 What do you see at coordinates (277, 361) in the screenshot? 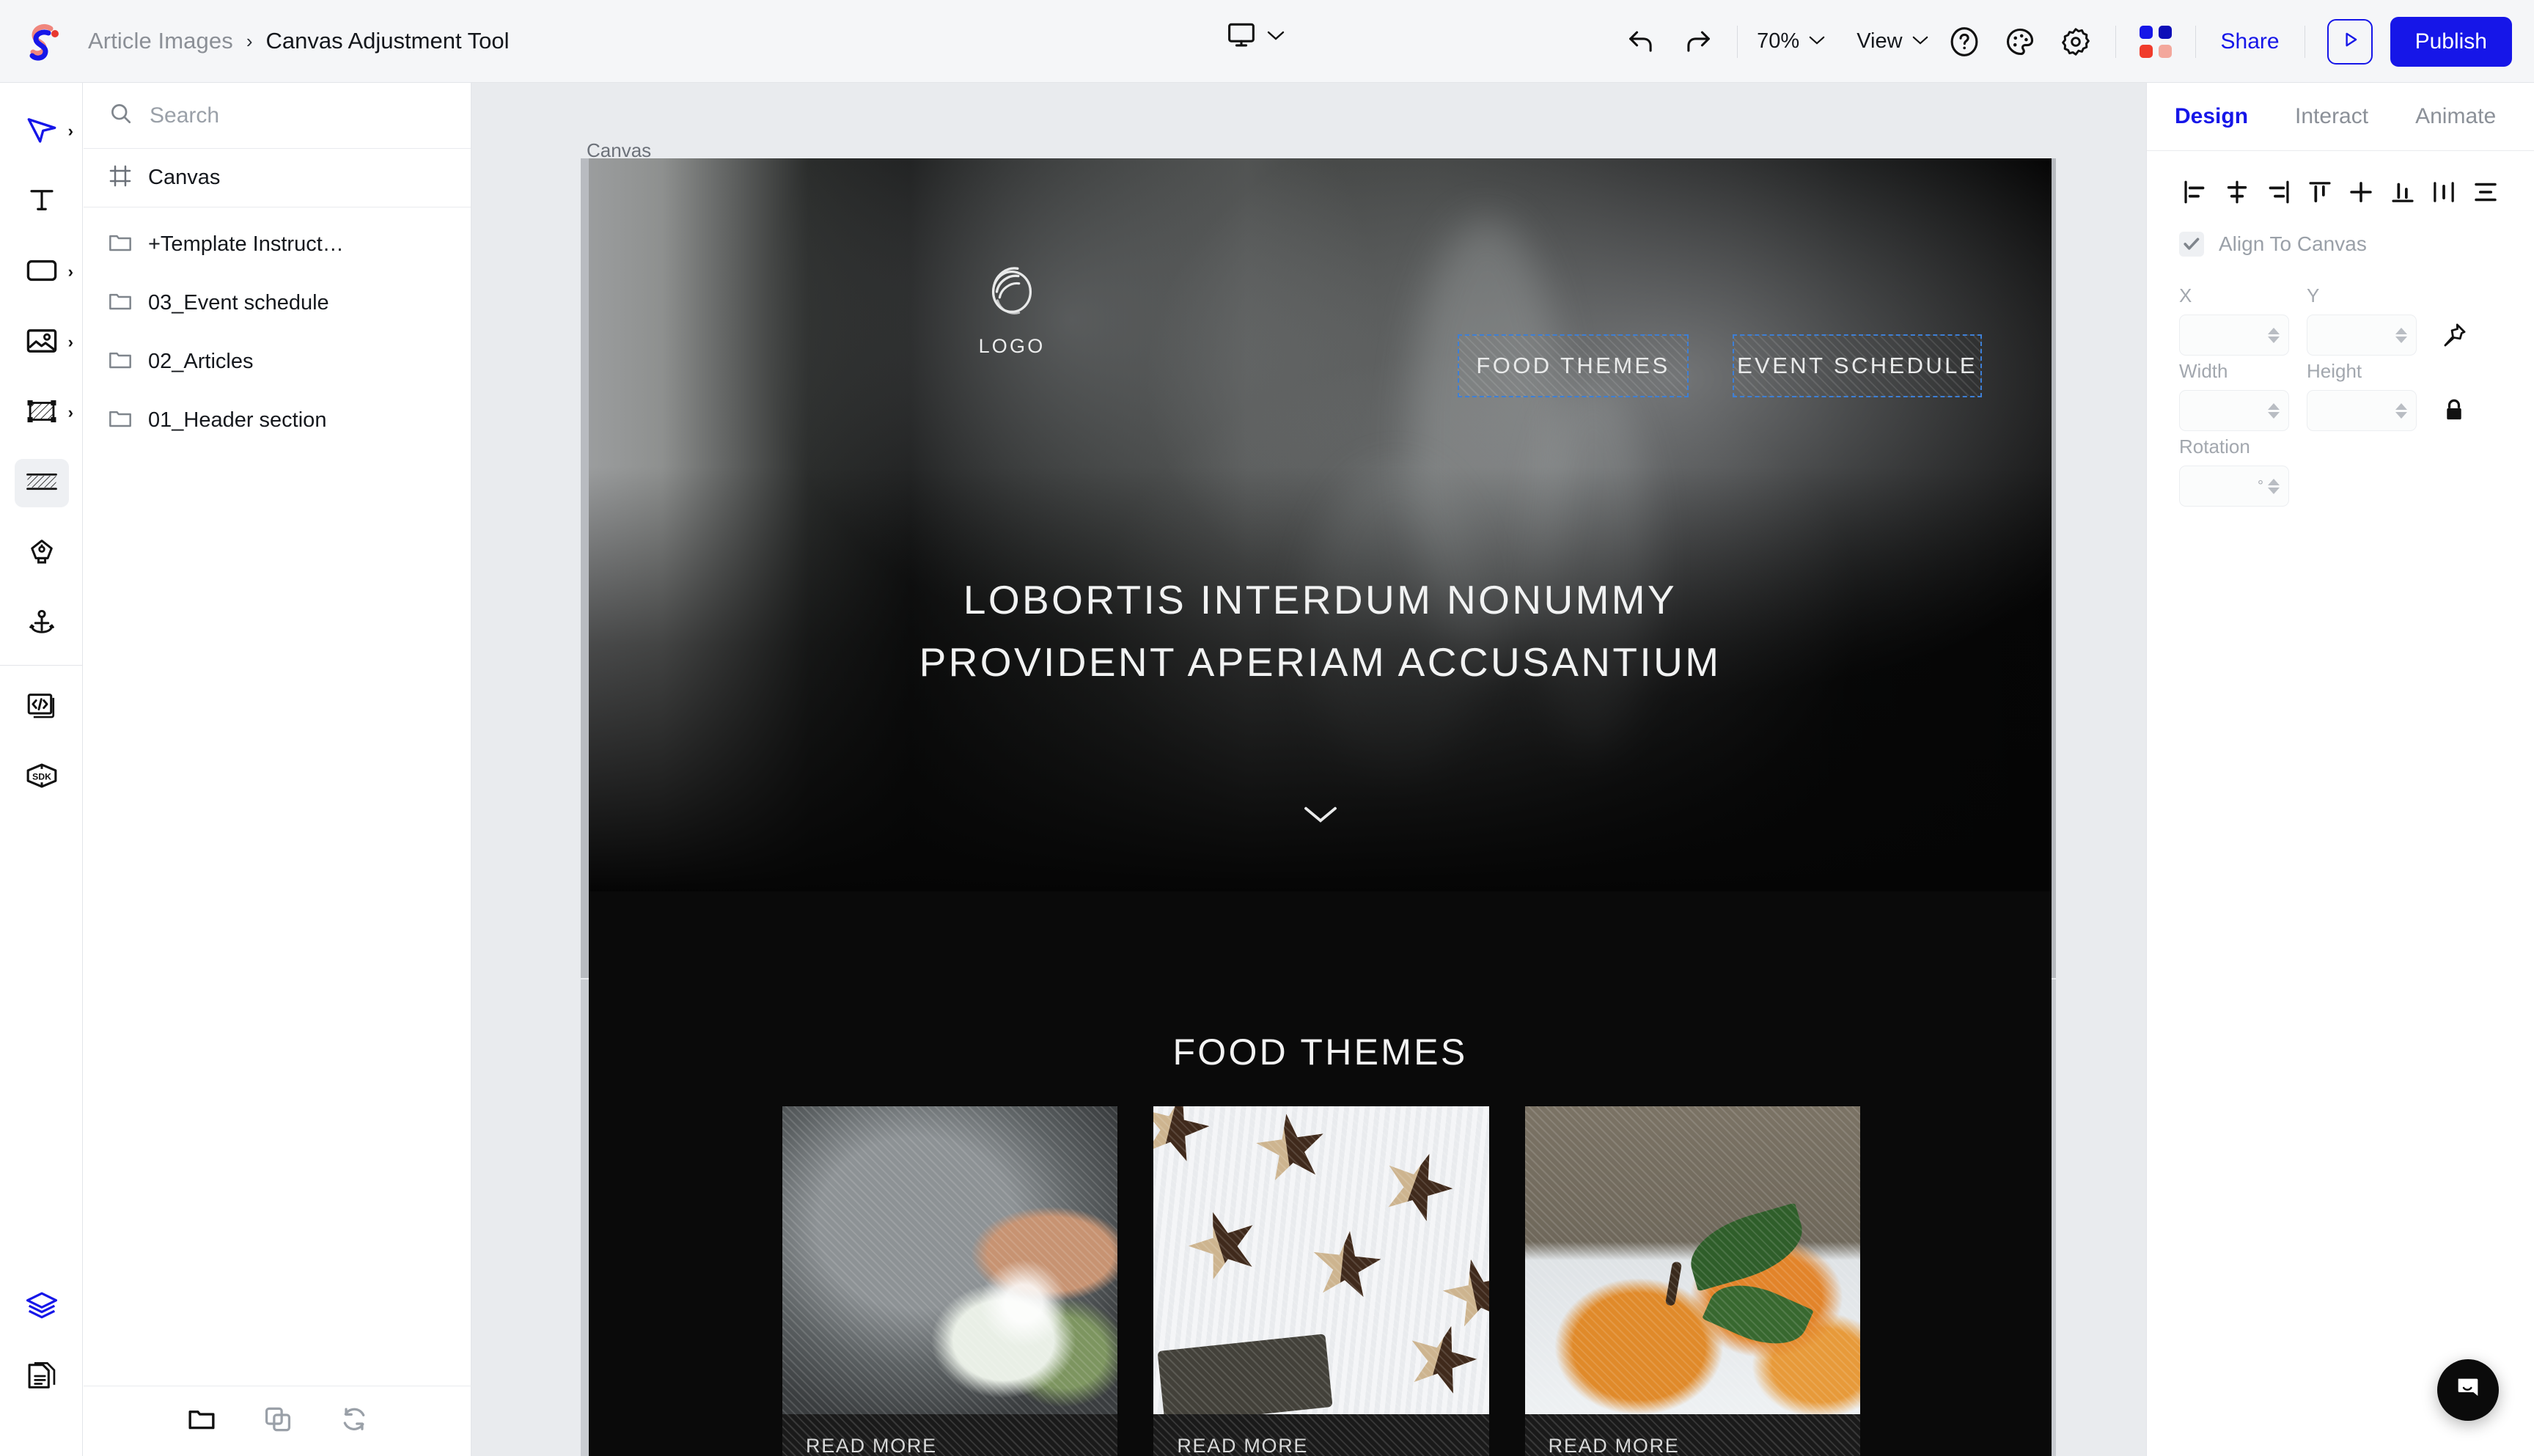
I see `layer-item-folder: 02_Articles` at bounding box center [277, 361].